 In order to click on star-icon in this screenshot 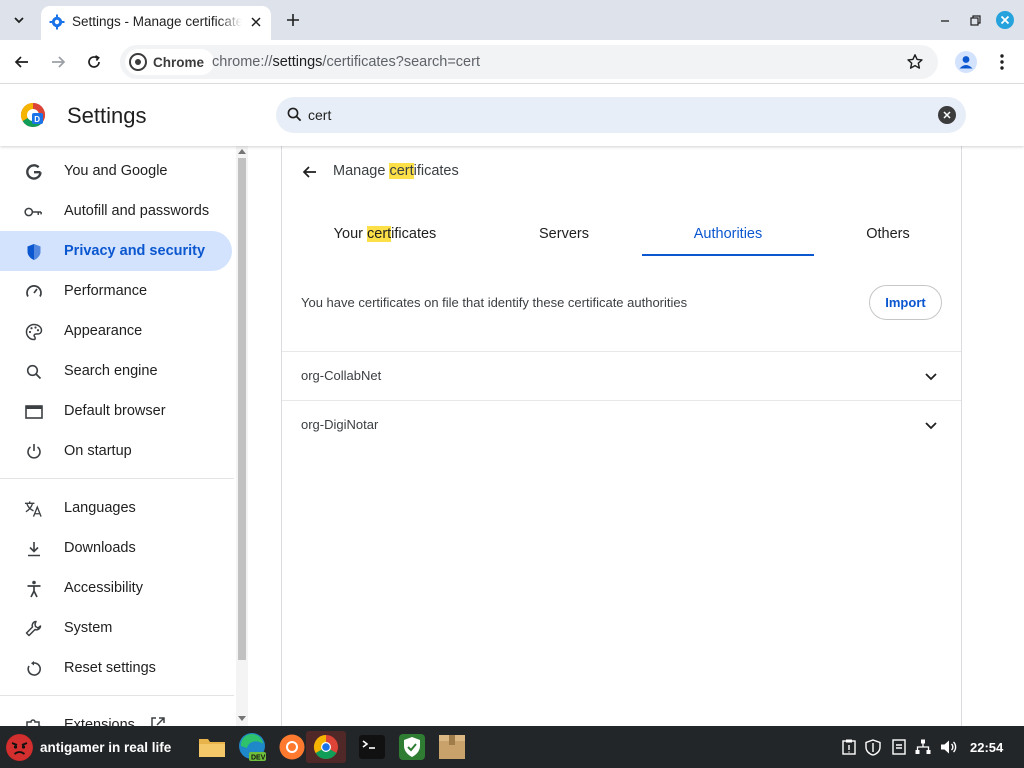, I will do `click(915, 61)`.